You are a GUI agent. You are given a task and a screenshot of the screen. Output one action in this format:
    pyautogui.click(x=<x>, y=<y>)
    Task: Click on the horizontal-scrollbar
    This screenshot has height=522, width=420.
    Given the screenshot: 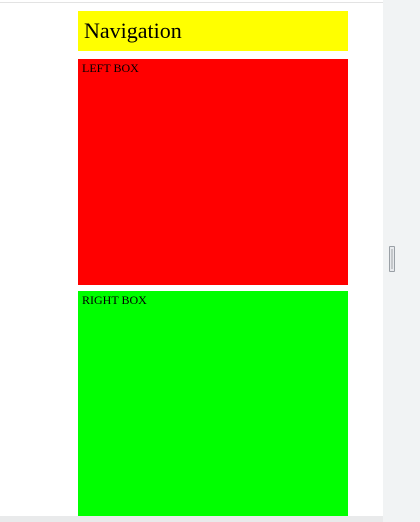 What is the action you would take?
    pyautogui.click(x=191, y=519)
    